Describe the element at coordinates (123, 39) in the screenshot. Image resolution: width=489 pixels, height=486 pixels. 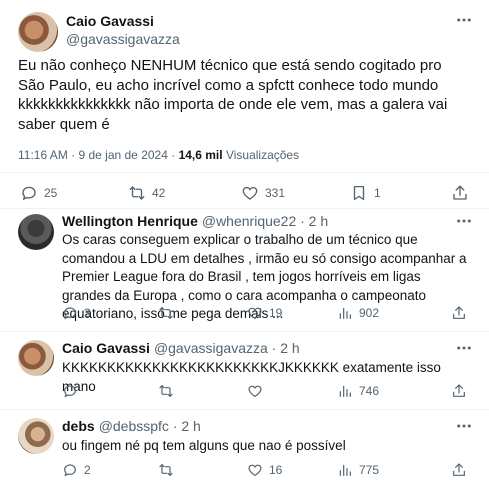
I see `author-handle: @gavassigavazza` at that location.